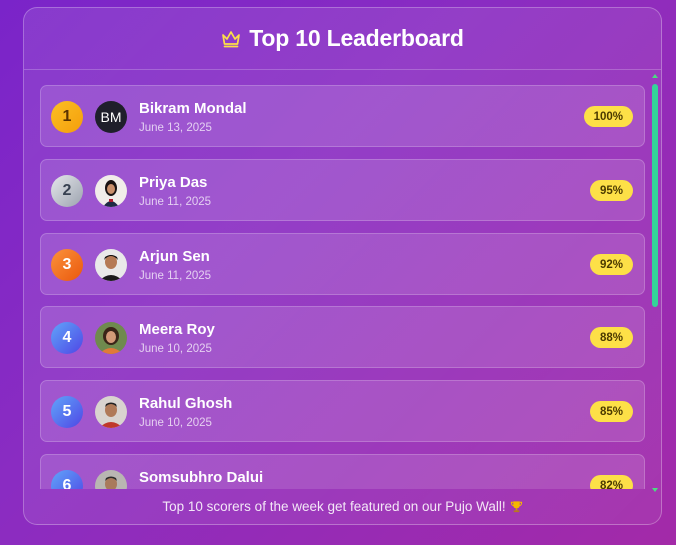  What do you see at coordinates (175, 128) in the screenshot?
I see `score-date: June 13, 2025` at bounding box center [175, 128].